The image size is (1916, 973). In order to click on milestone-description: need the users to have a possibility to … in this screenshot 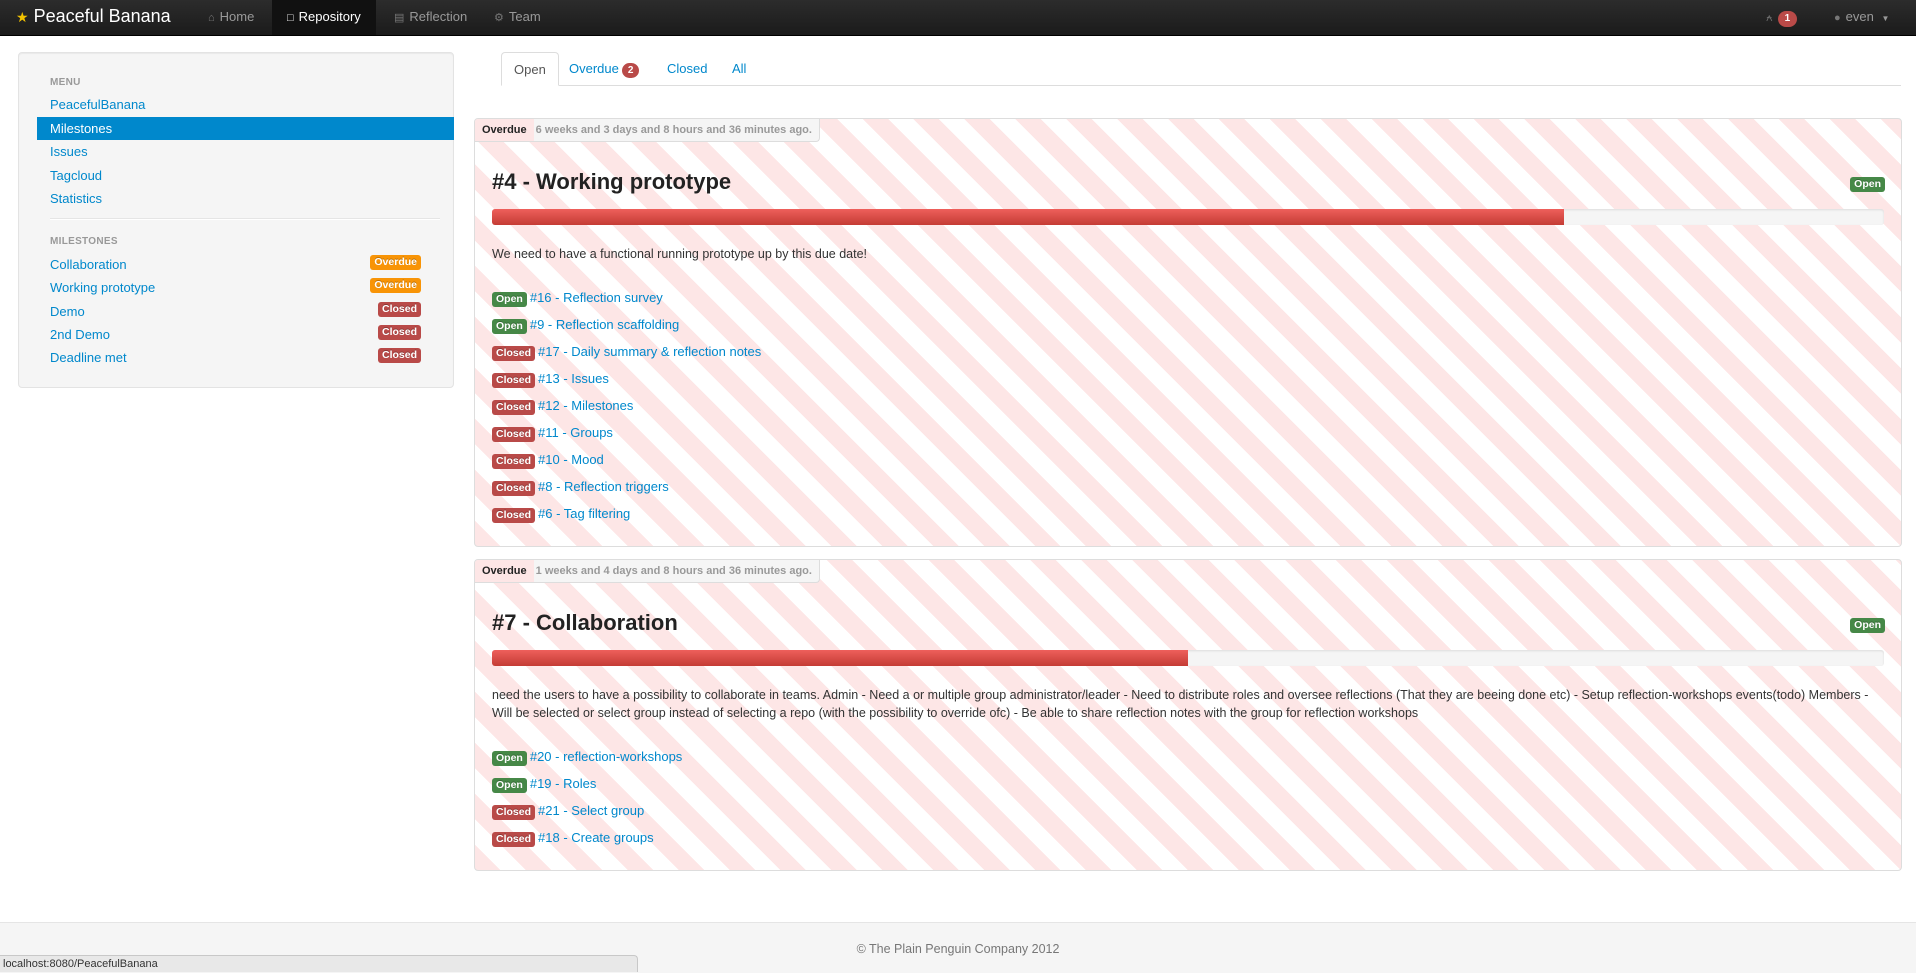, I will do `click(1180, 704)`.